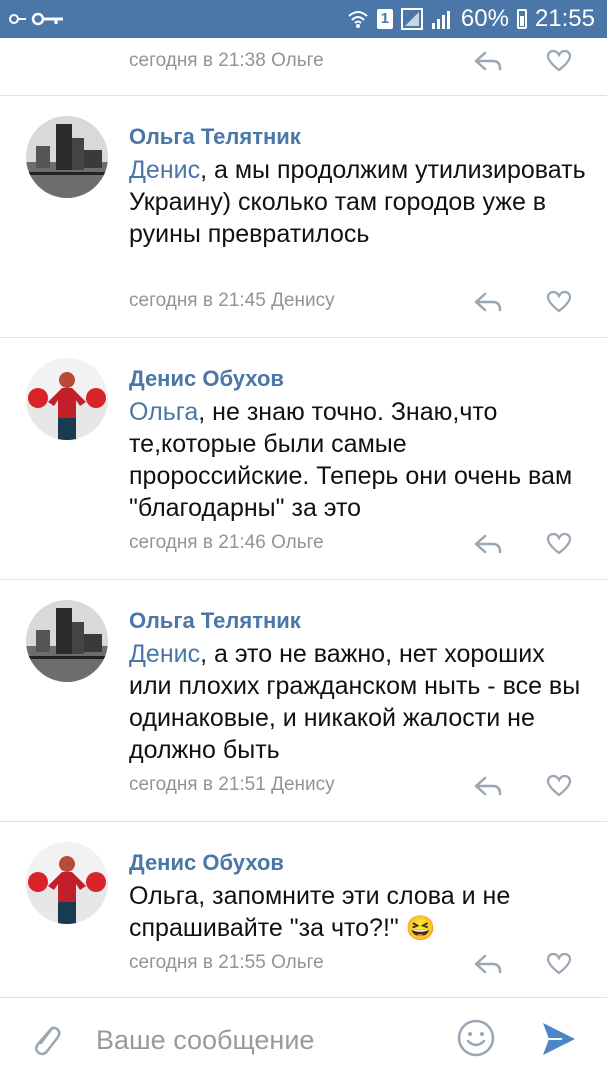 The width and height of the screenshot is (607, 1080). I want to click on message-composer, so click(303, 1038).